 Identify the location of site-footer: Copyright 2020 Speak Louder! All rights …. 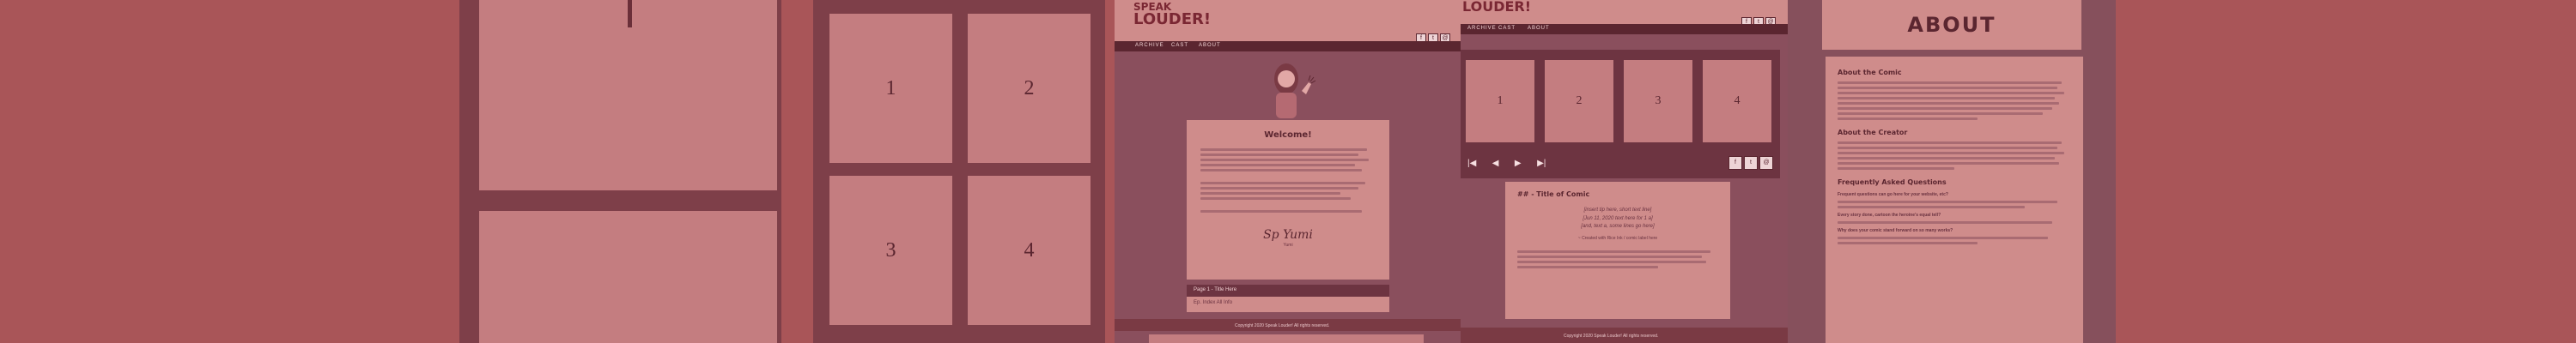
(1288, 325).